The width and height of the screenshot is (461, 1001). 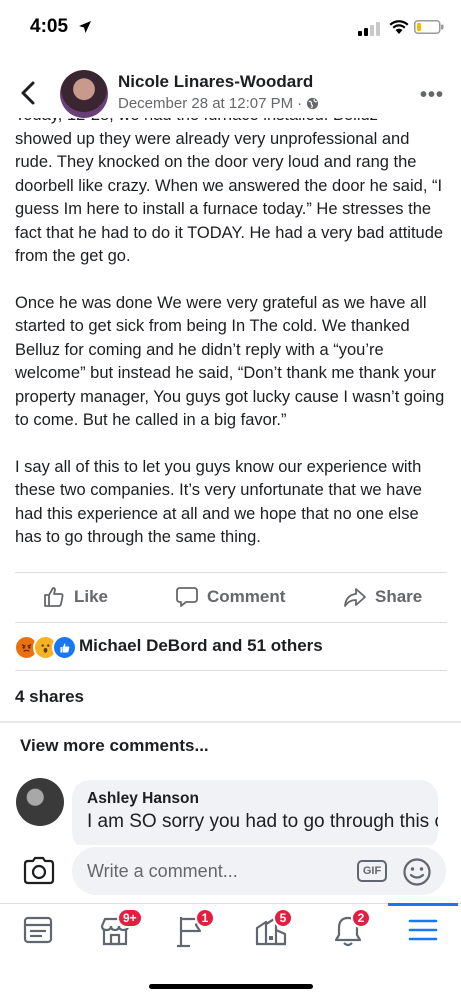 I want to click on reaction-icons, so click(x=45, y=647).